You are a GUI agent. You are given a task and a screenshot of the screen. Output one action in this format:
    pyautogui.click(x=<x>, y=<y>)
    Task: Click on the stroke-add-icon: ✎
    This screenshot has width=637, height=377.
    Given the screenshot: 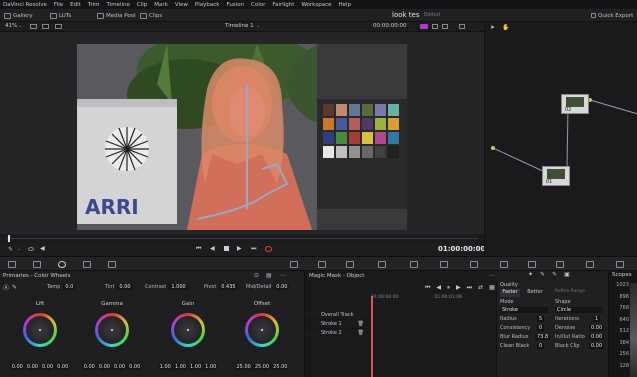 What is the action you would take?
    pyautogui.click(x=542, y=274)
    